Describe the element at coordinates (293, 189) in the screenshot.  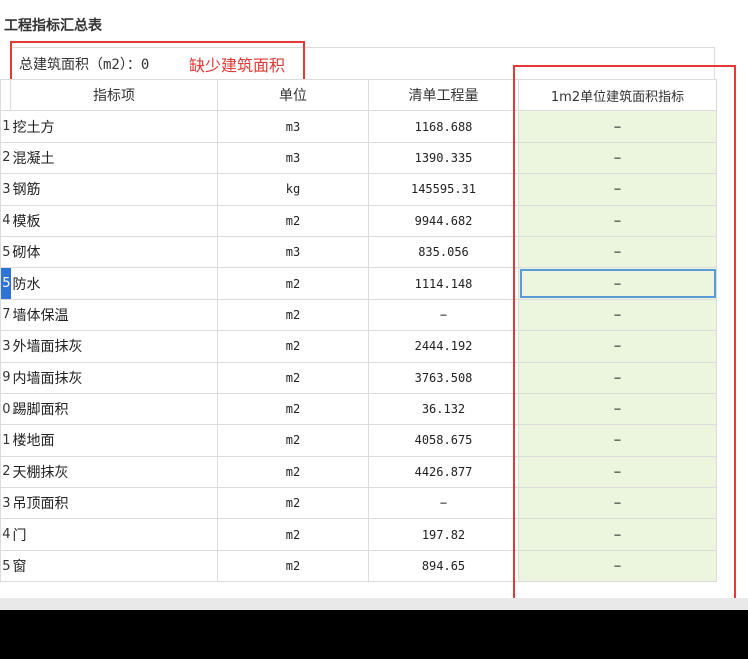
I see `unit-cell: kg` at that location.